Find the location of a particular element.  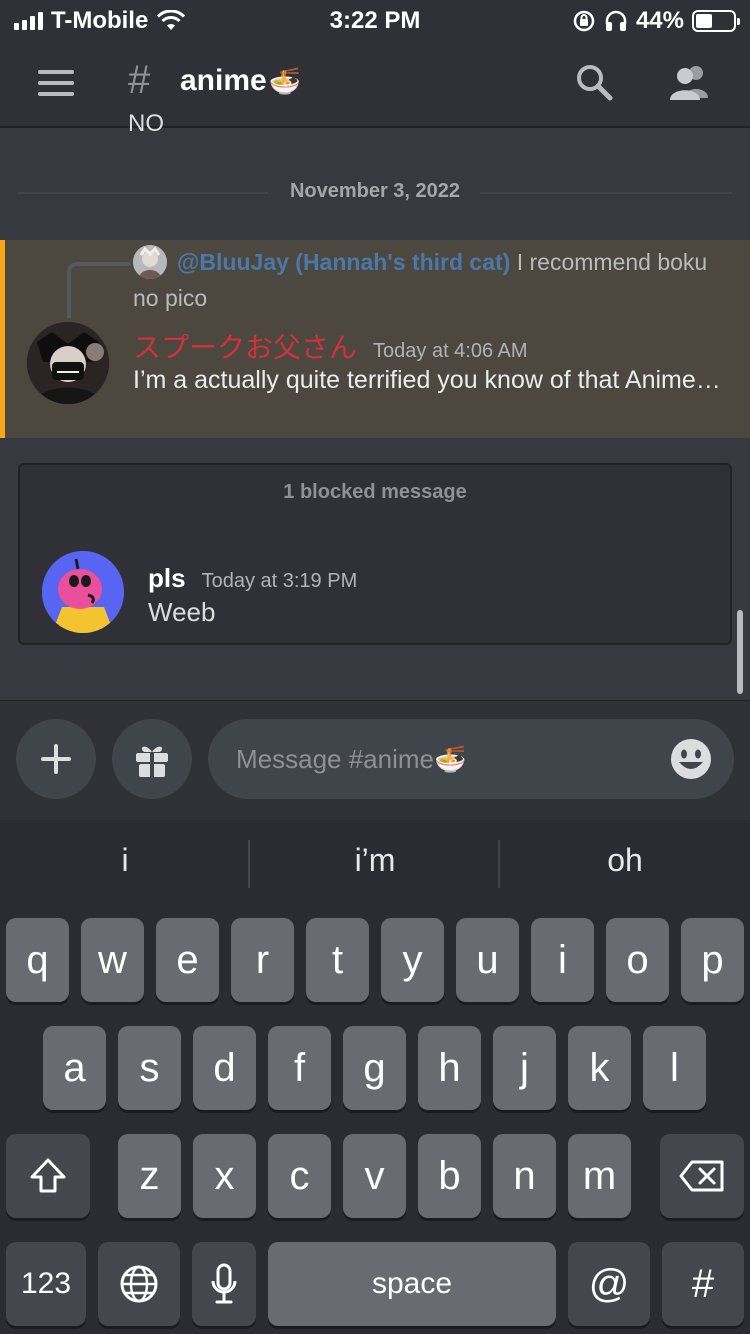

add-attachment-button is located at coordinates (56, 759).